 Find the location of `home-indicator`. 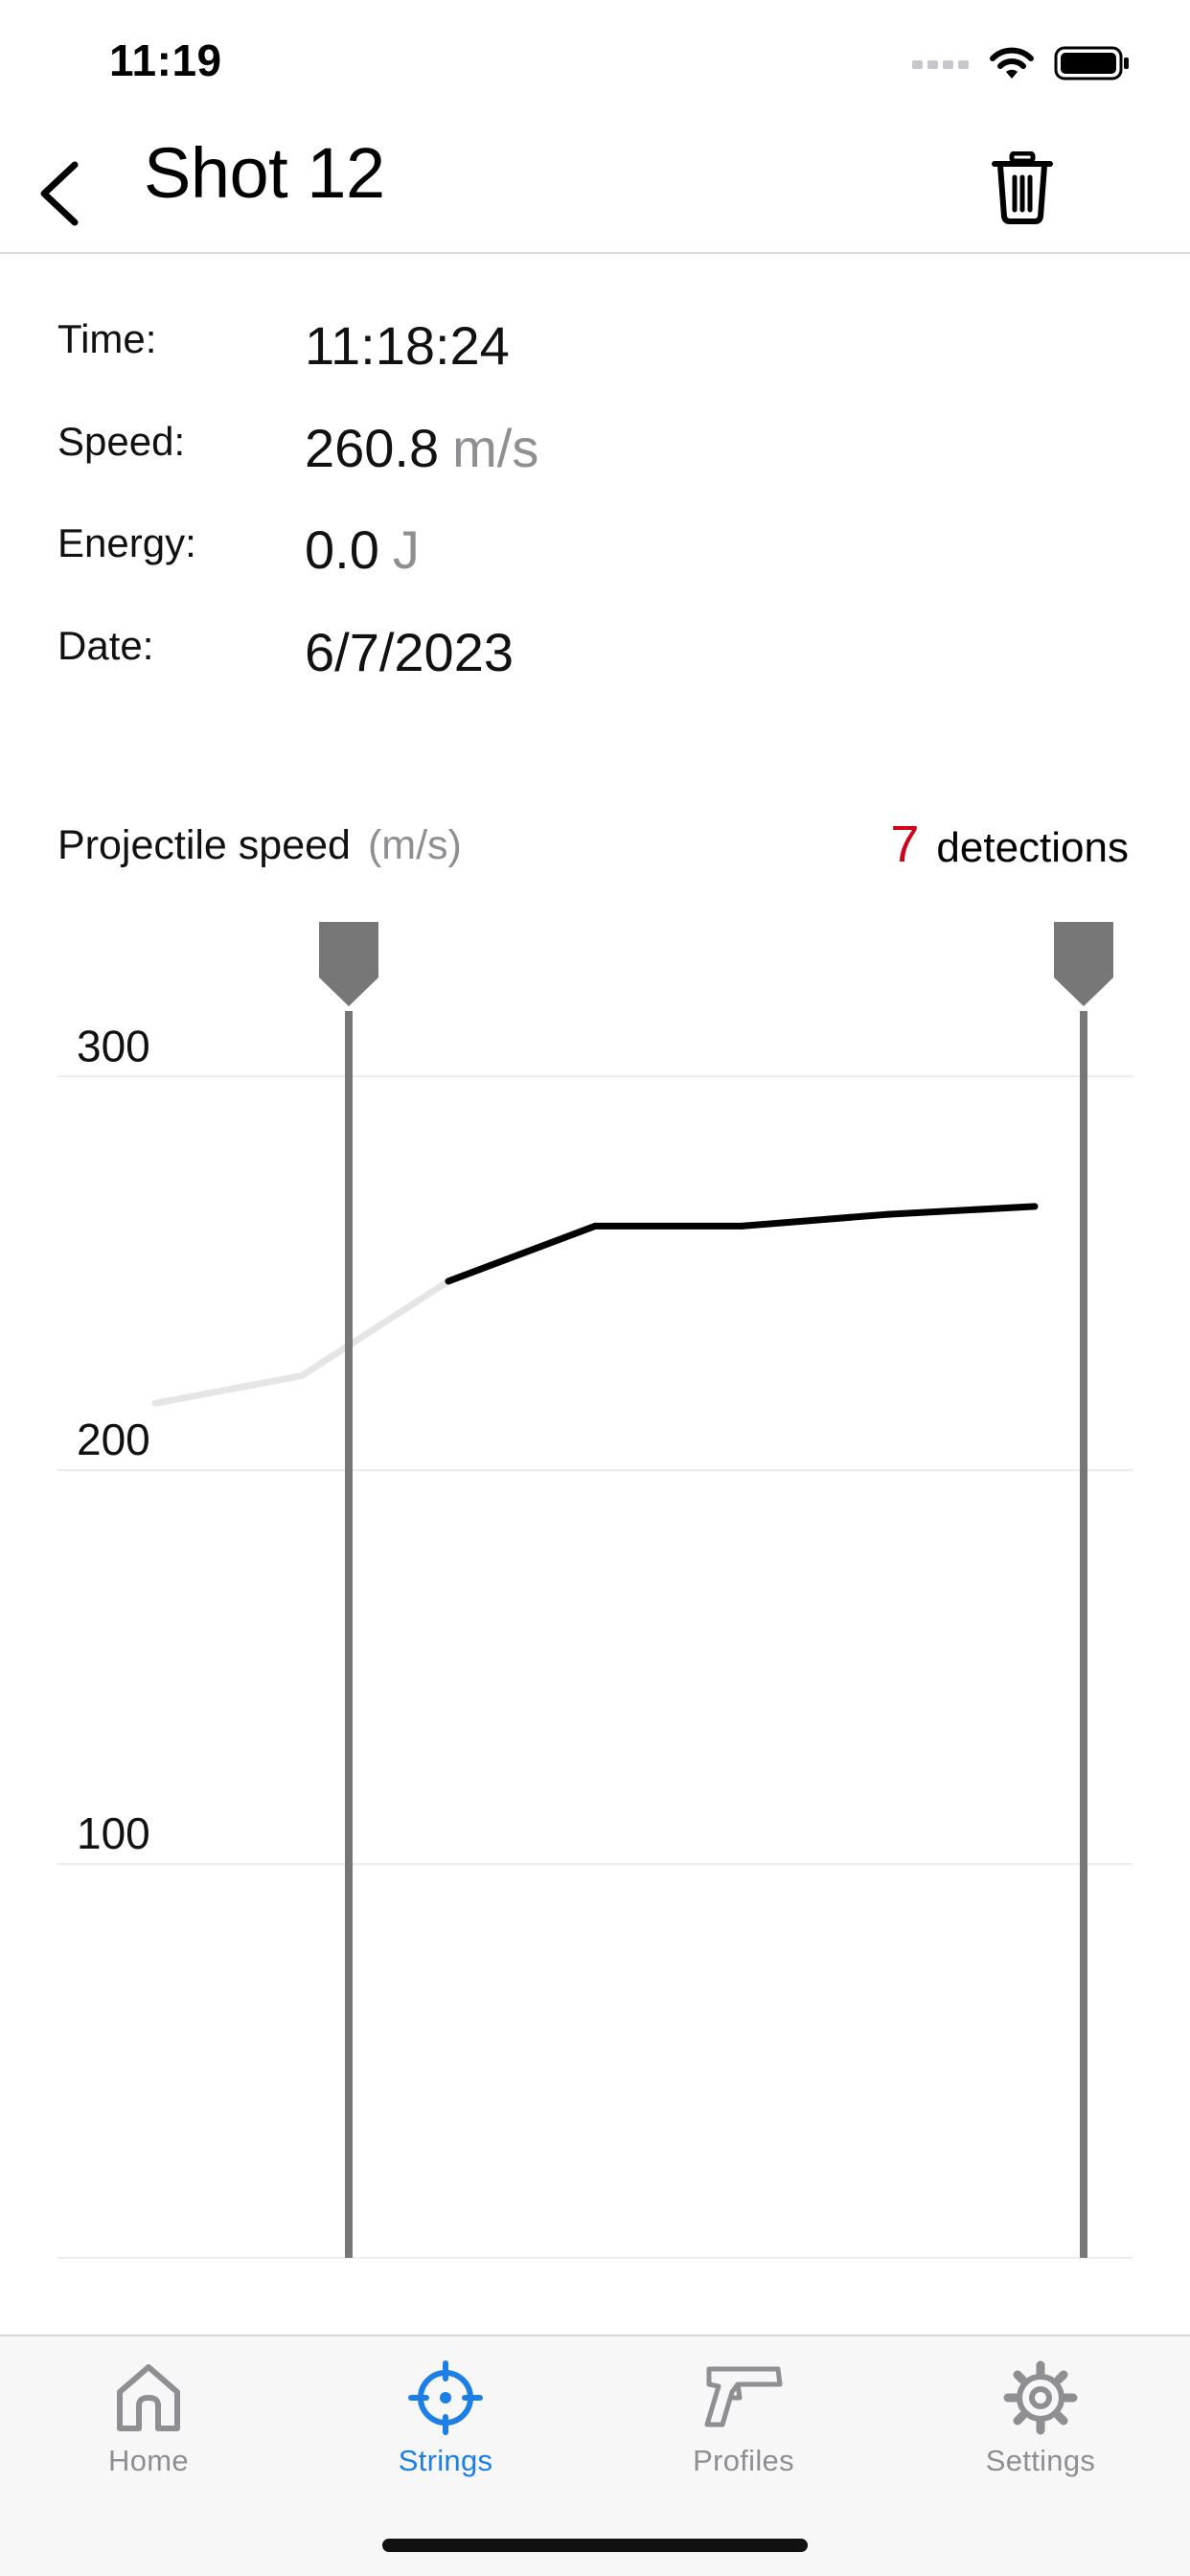

home-indicator is located at coordinates (595, 2545).